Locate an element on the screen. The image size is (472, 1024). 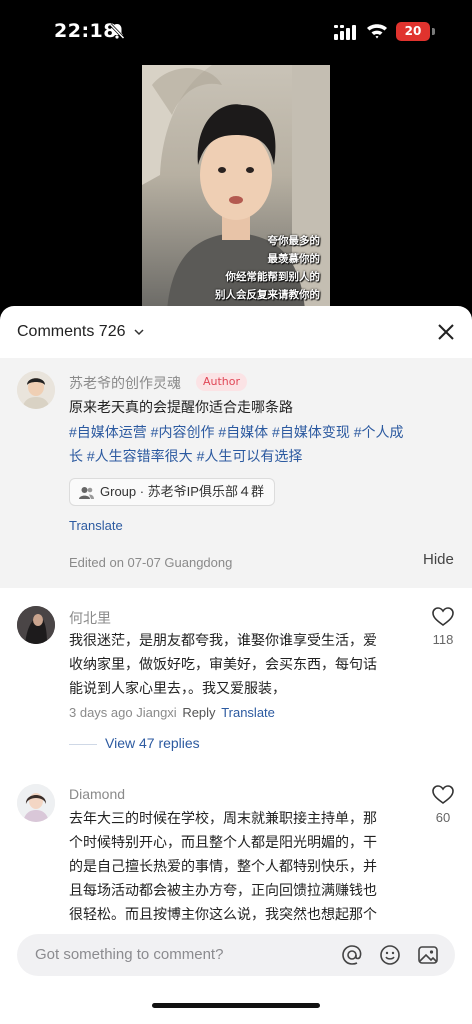
hashtags-line: 长 #人生容错率很大 #人生可以有选择 is located at coordinates (263, 456).